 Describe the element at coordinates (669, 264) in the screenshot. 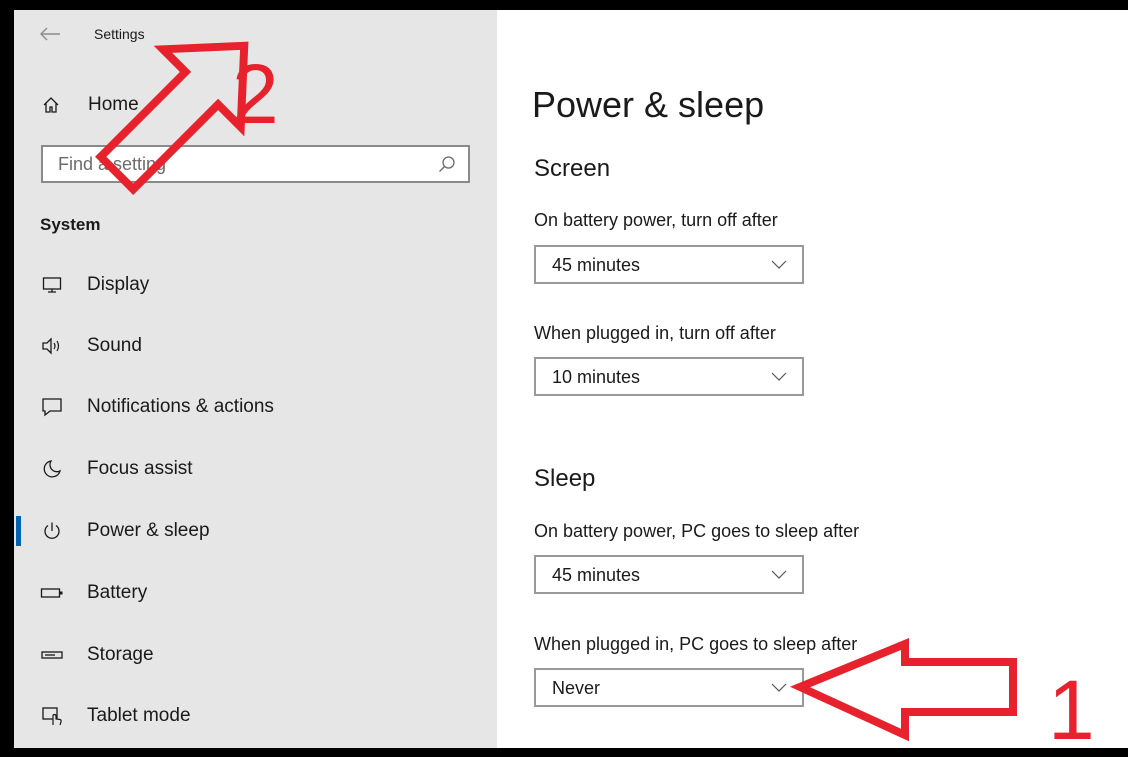

I see `screen-battery-dropdown: 45 minutes` at that location.